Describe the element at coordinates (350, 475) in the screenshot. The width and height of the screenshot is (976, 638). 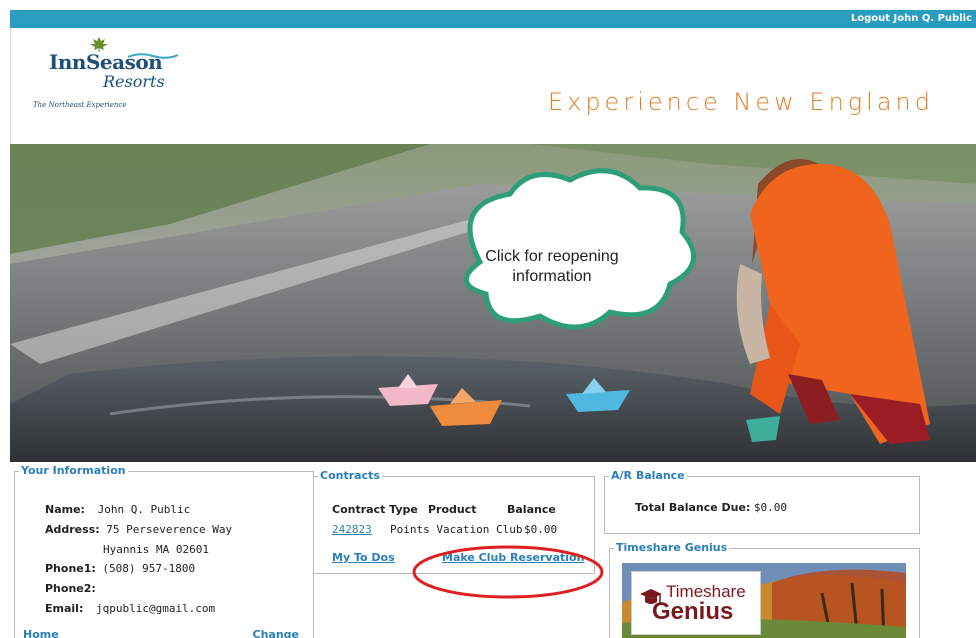
I see `contracts-title: Contracts` at that location.